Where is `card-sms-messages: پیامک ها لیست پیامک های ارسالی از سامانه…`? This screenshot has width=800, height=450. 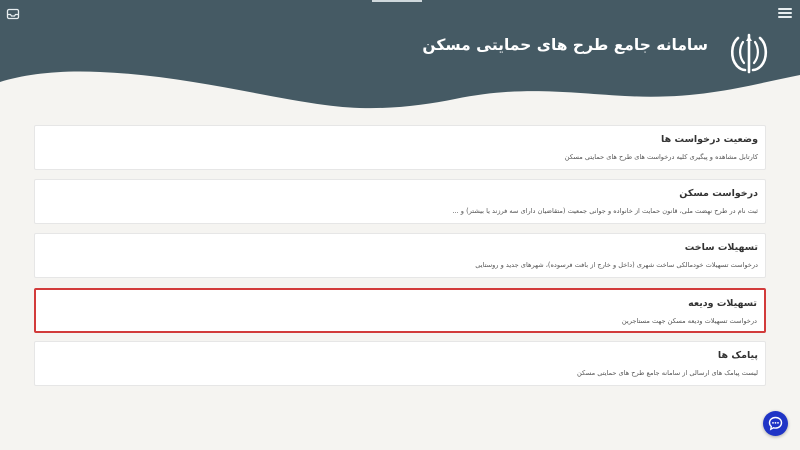
card-sms-messages: پیامک ها لیست پیامک های ارسالی از سامانه… is located at coordinates (400, 363).